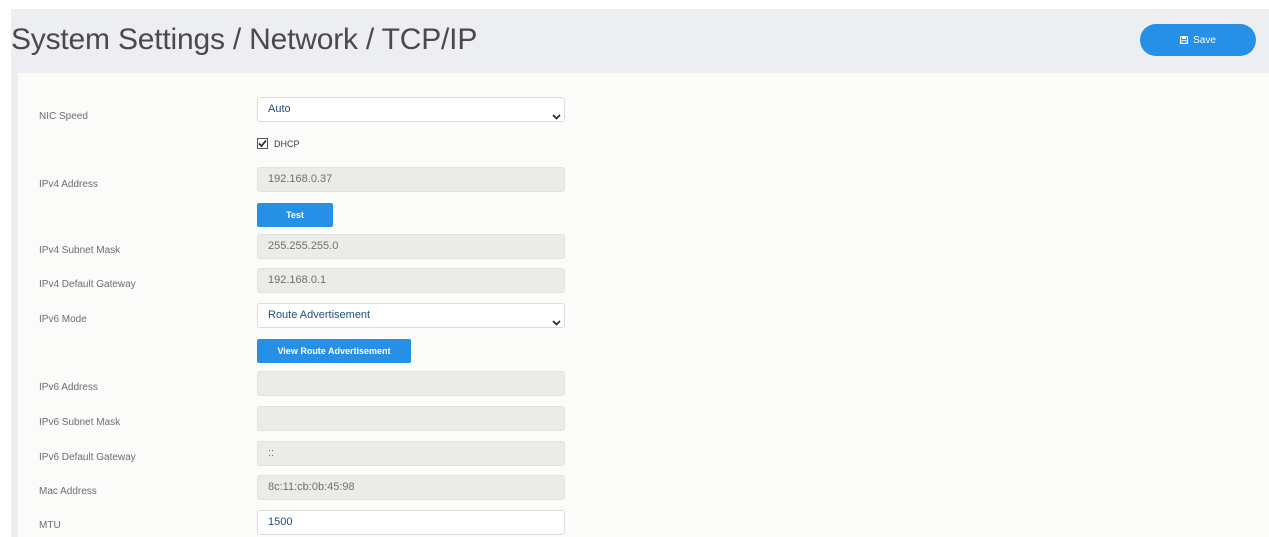  I want to click on mac-address-label: Mac Address, so click(68, 491).